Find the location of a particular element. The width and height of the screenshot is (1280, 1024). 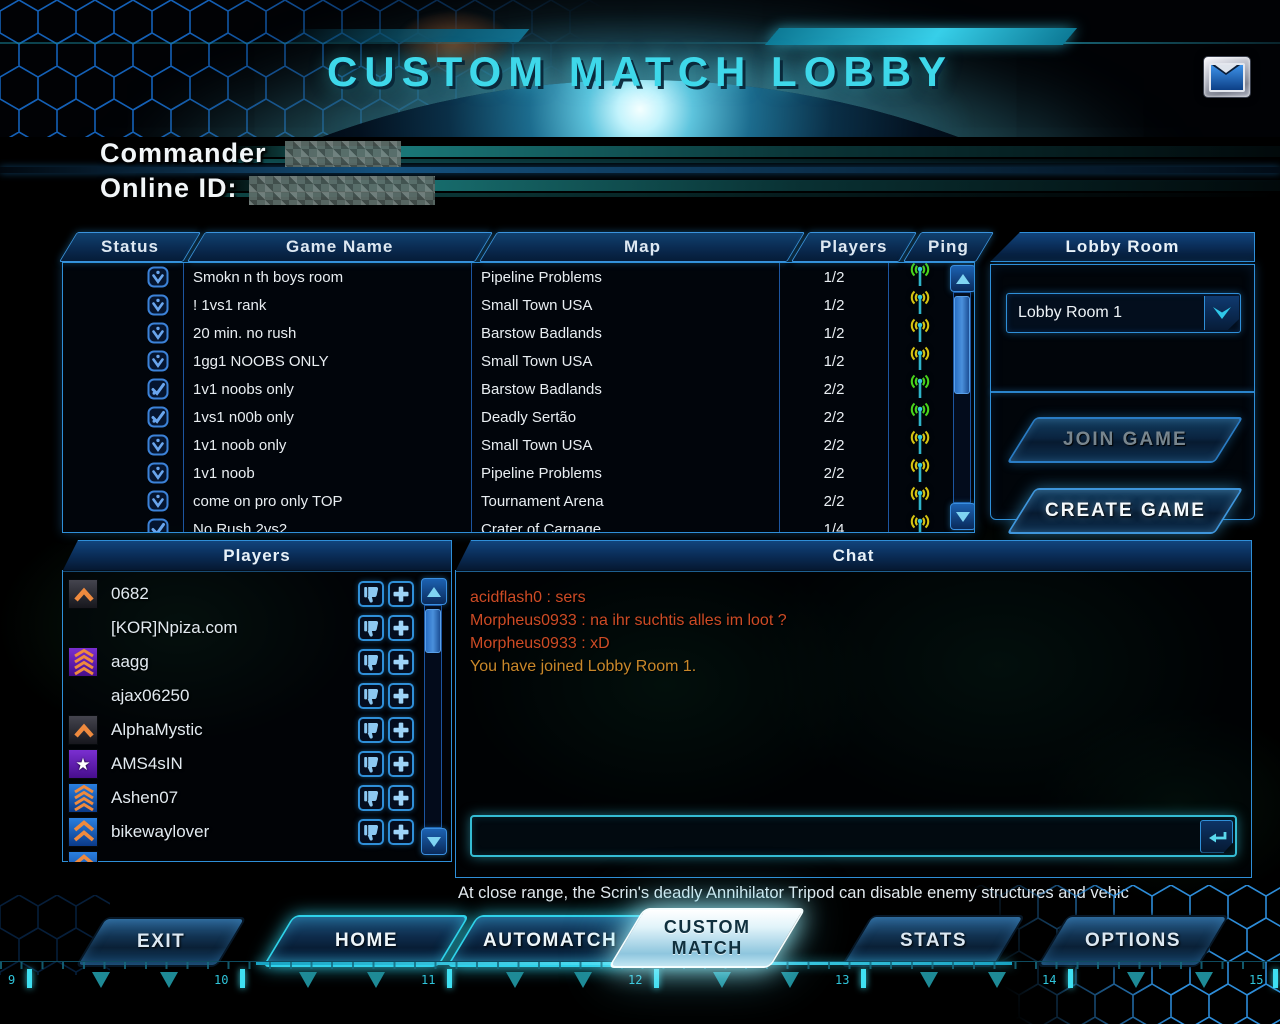

ruler-marker is located at coordinates (242, 978).